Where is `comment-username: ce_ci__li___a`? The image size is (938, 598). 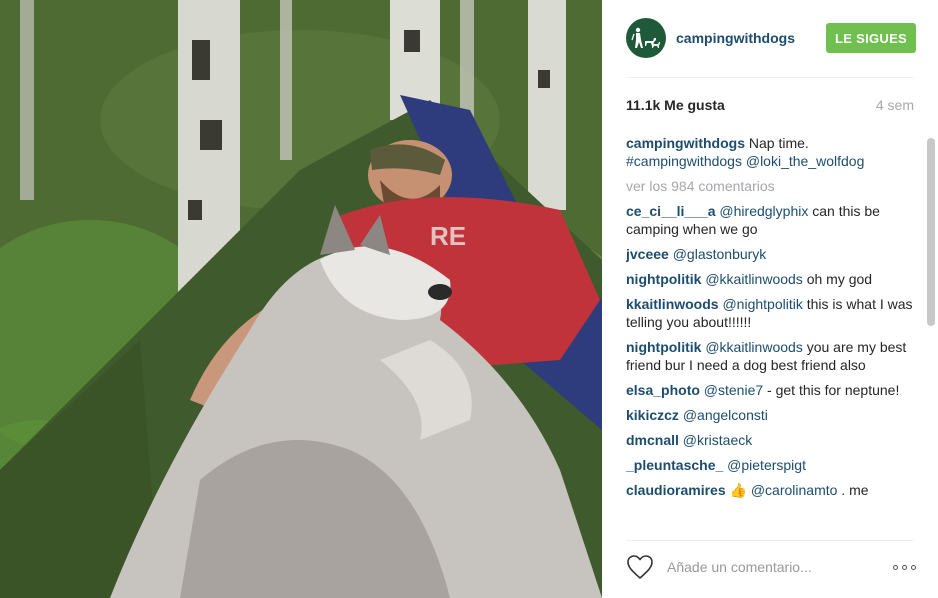
comment-username: ce_ci__li___a is located at coordinates (671, 211).